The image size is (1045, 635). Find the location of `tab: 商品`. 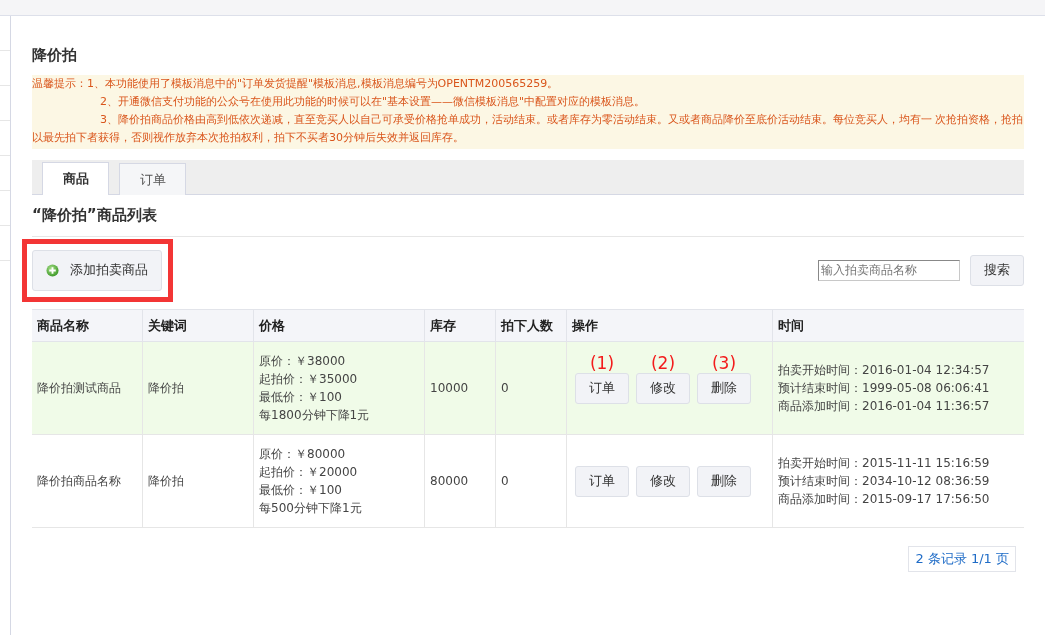

tab: 商品 is located at coordinates (75, 178).